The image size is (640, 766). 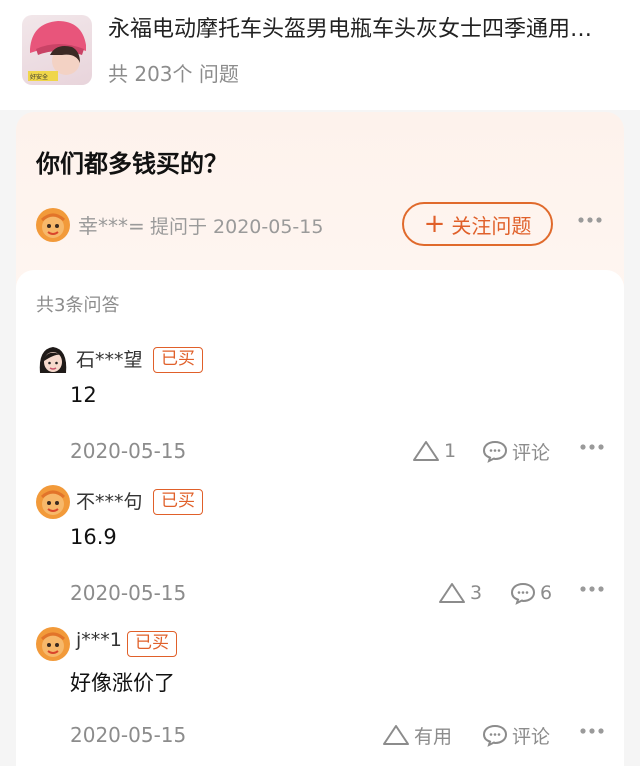 What do you see at coordinates (39, 77) in the screenshot?
I see `svg-text: 好安全` at bounding box center [39, 77].